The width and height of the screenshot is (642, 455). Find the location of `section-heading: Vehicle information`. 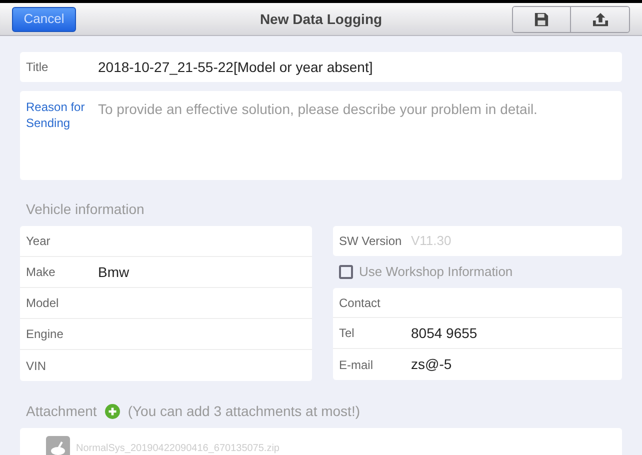

section-heading: Vehicle information is located at coordinates (85, 209).